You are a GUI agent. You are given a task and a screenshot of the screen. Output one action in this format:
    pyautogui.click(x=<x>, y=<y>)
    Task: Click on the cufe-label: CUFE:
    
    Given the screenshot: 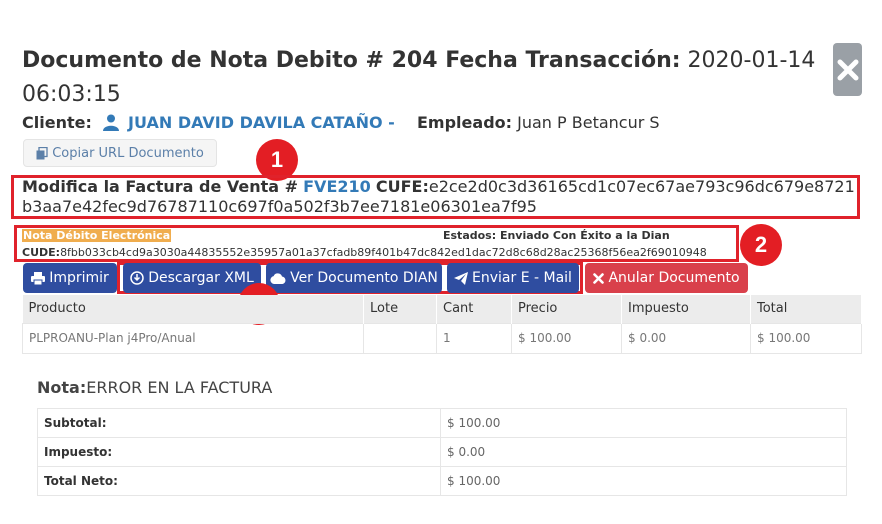 What is the action you would take?
    pyautogui.click(x=402, y=186)
    